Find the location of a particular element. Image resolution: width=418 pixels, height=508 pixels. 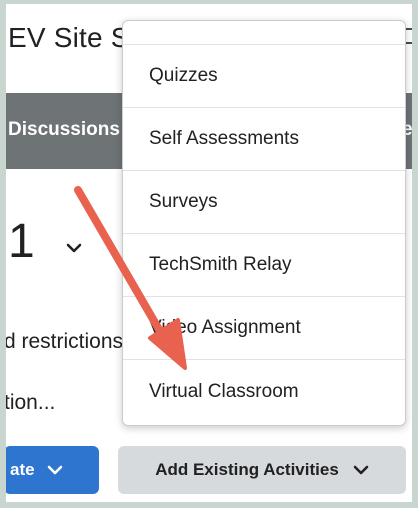

add-existing-activities-button: Add Existing Activities is located at coordinates (262, 470).